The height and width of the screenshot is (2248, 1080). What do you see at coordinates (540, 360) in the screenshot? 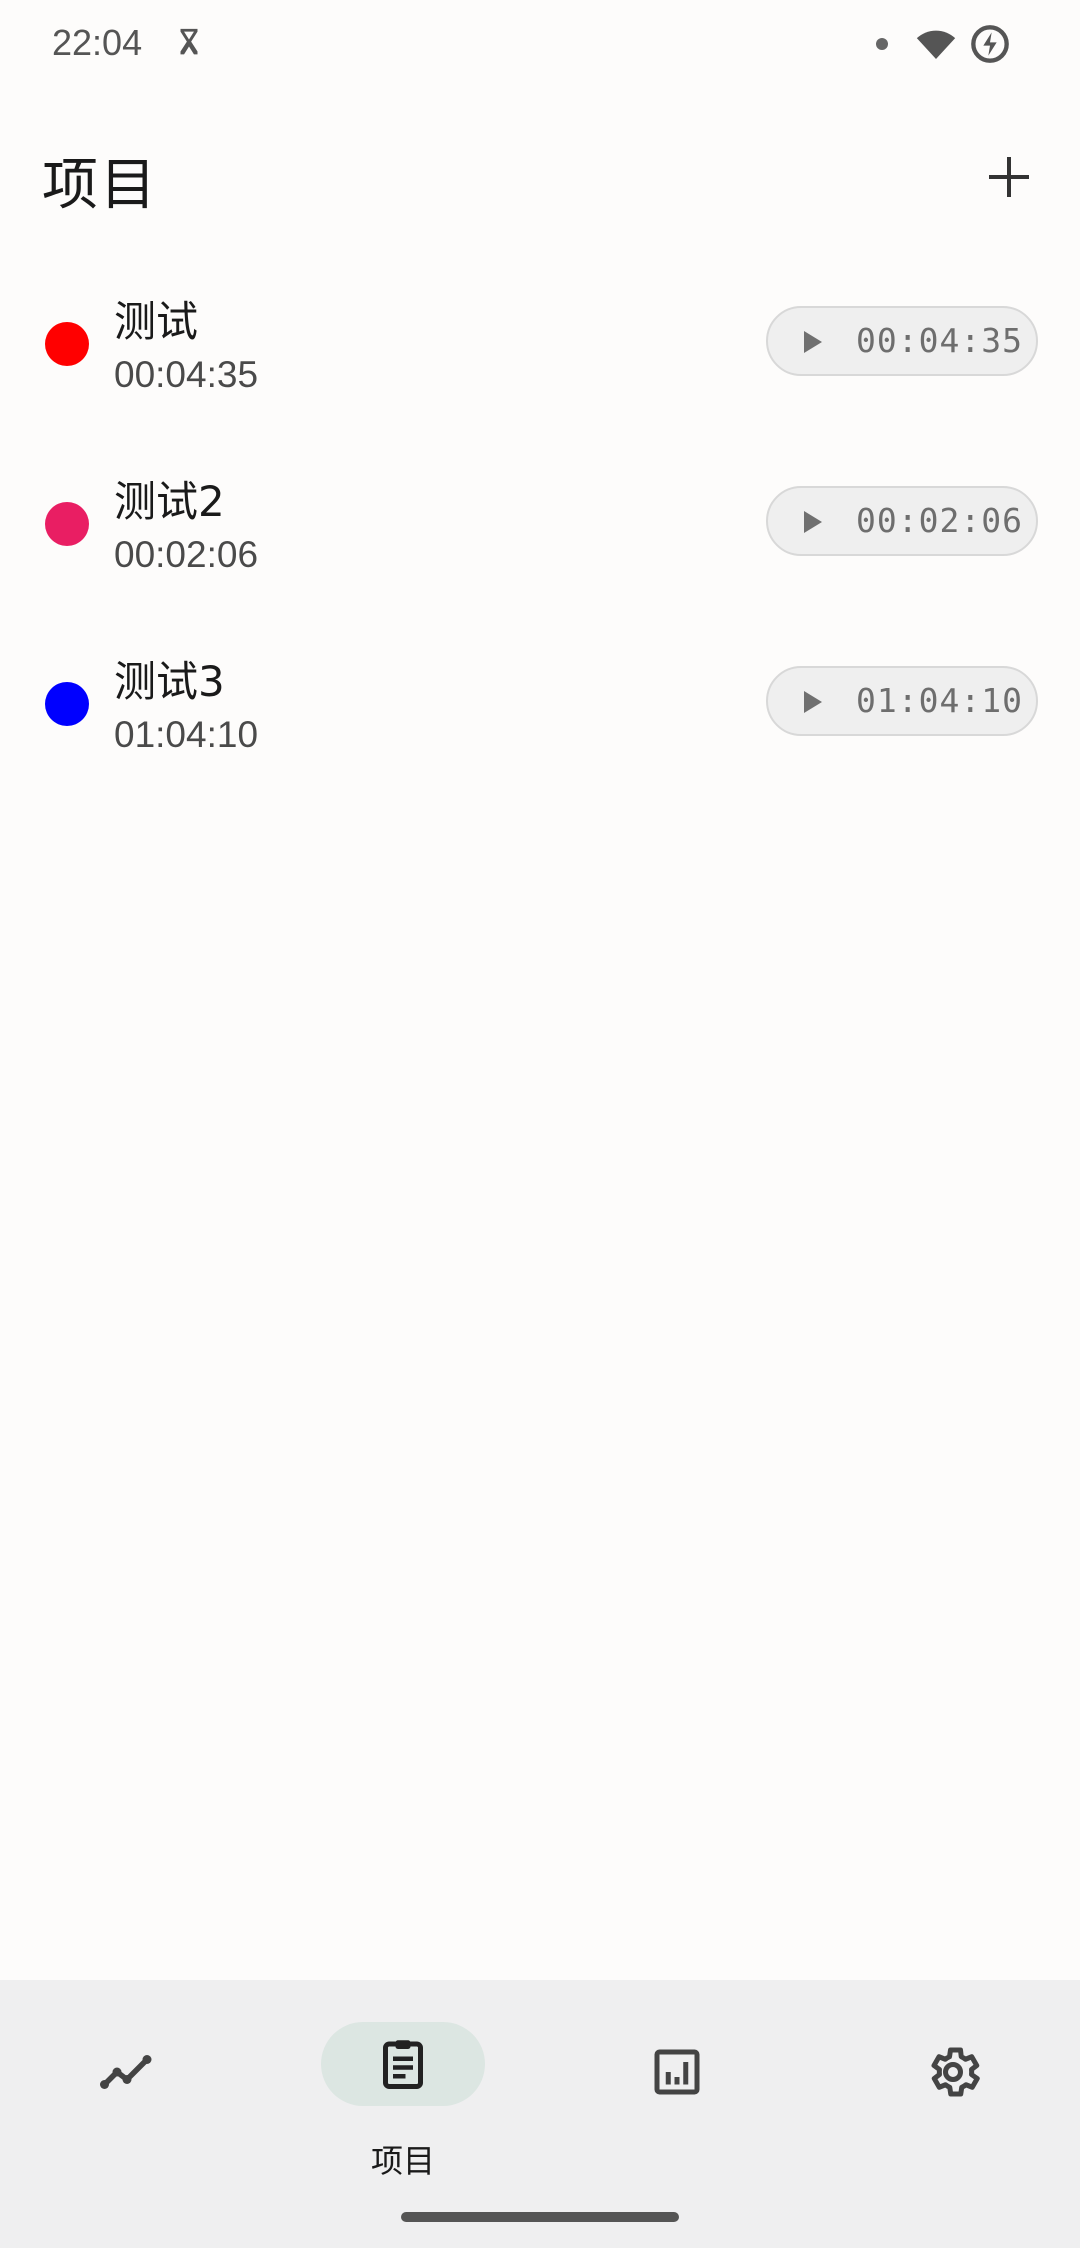
I see `list-item: 测试 00:04:35 00:04:35` at bounding box center [540, 360].